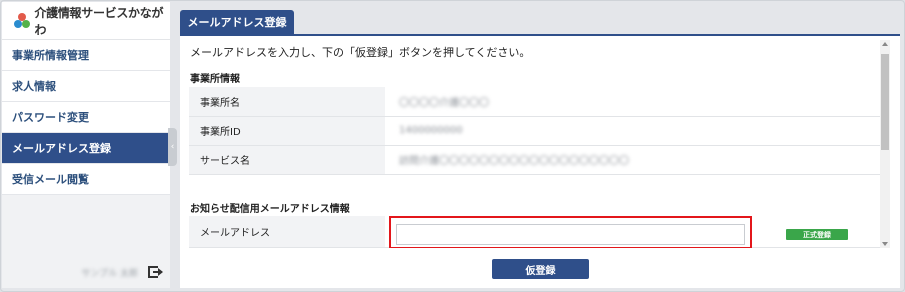 The image size is (905, 292). I want to click on logout-icon, so click(155, 272).